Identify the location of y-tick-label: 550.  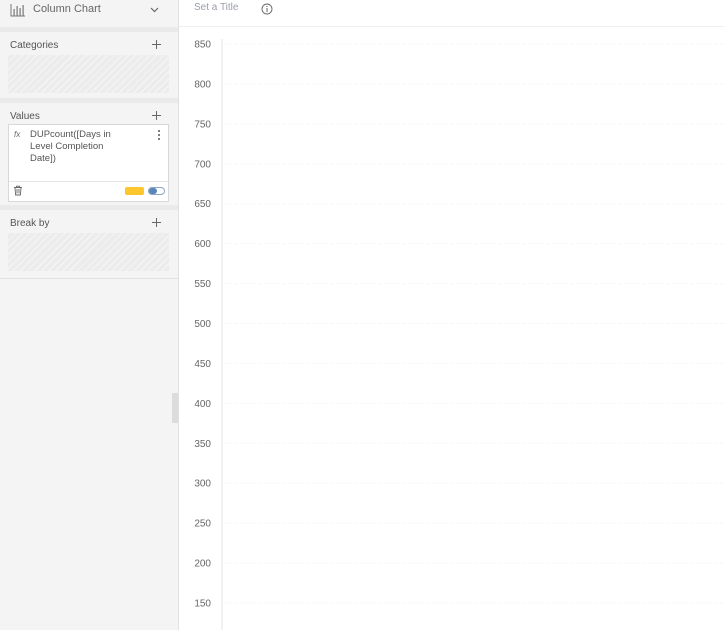
(202, 284).